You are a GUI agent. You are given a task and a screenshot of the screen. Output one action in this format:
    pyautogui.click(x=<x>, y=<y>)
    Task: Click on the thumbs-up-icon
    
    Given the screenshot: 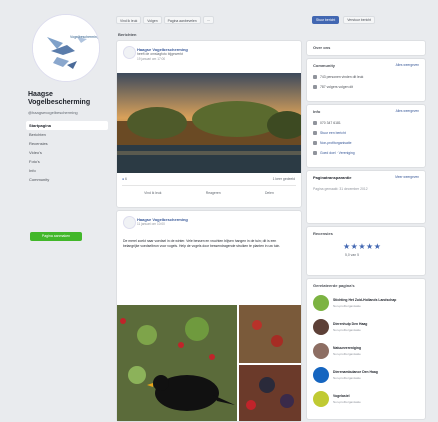 What is the action you would take?
    pyautogui.click(x=315, y=77)
    